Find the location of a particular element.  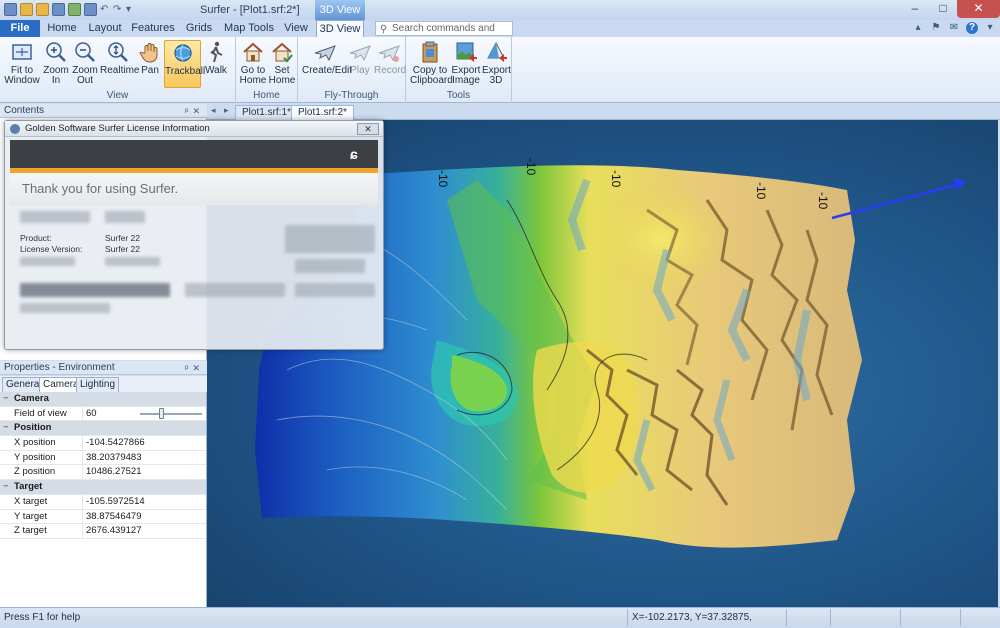

tab-layout: Layout is located at coordinates (105, 28).